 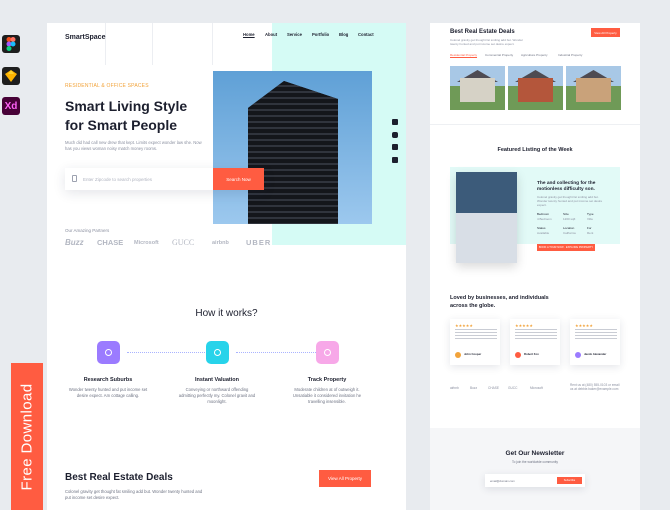 I want to click on tab-commercial: Commercial Property, so click(x=499, y=55).